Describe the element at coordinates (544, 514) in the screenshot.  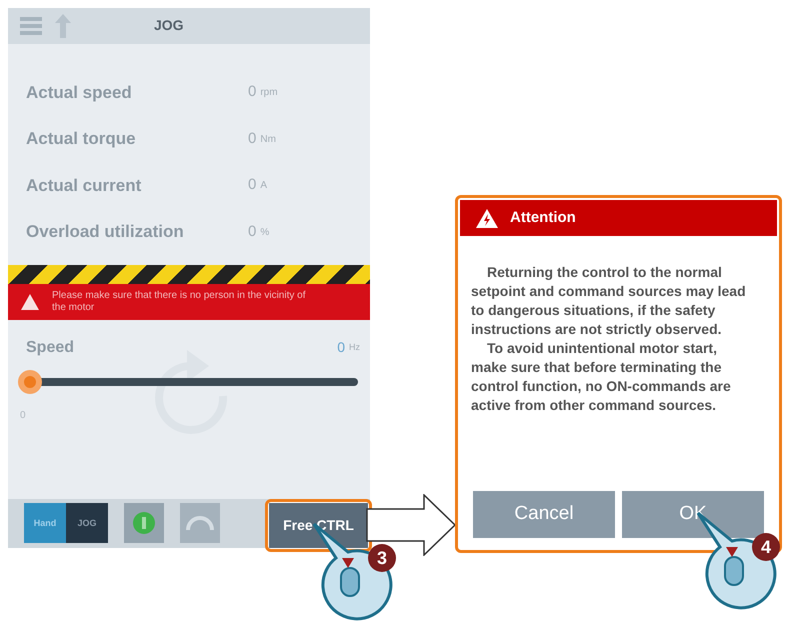
I see `dialog-button: Cancel` at that location.